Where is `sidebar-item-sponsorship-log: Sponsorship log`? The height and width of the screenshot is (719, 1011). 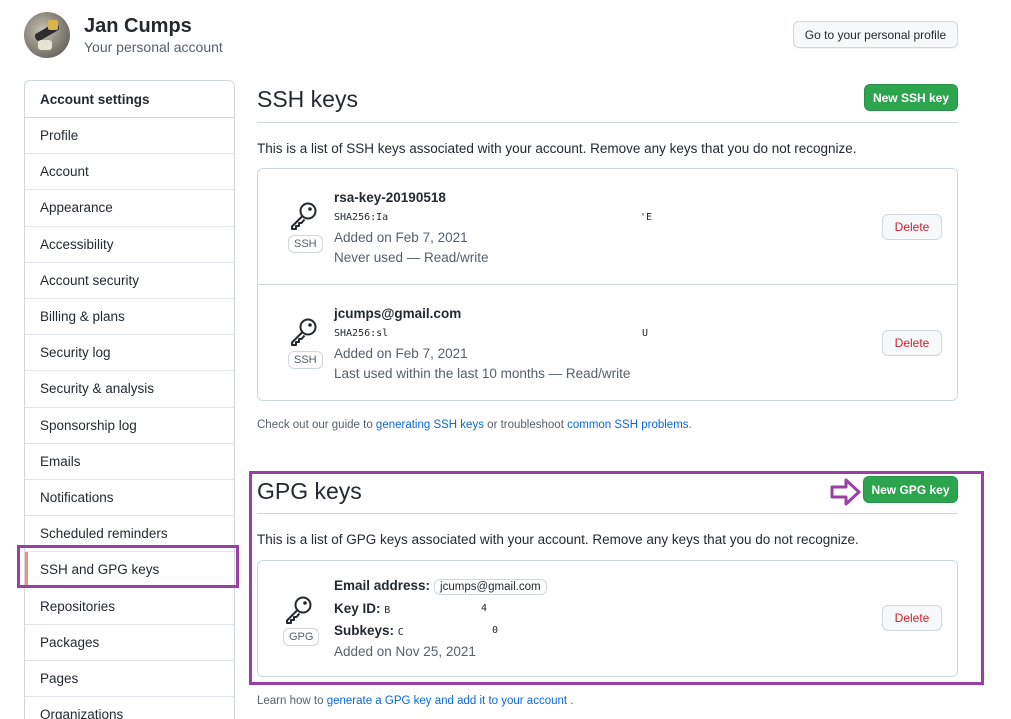
sidebar-item-sponsorship-log: Sponsorship log is located at coordinates (129, 426).